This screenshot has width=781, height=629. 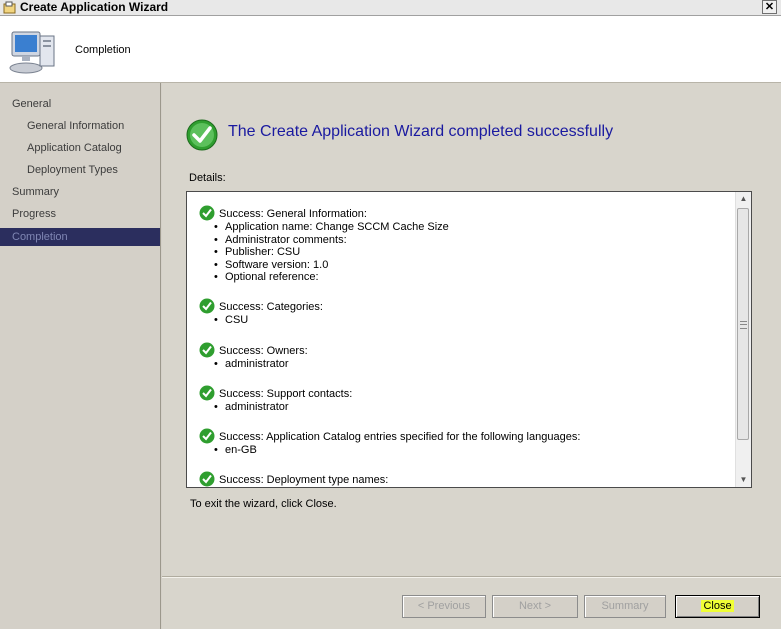 I want to click on close-button-label: Close, so click(x=717, y=606).